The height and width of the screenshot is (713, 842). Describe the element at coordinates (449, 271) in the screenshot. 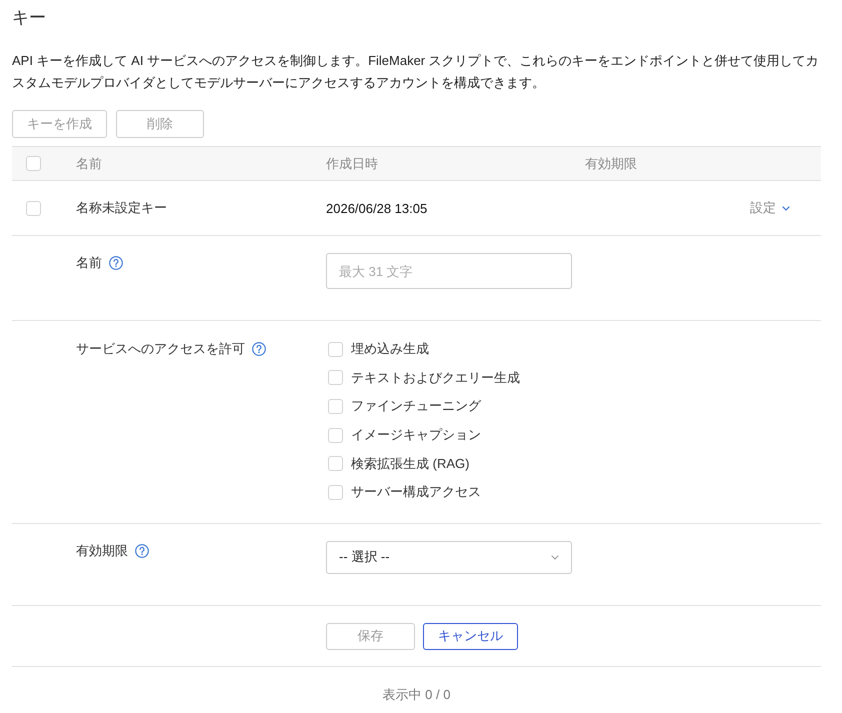

I see `name-input-field: 最大 31 文字` at that location.